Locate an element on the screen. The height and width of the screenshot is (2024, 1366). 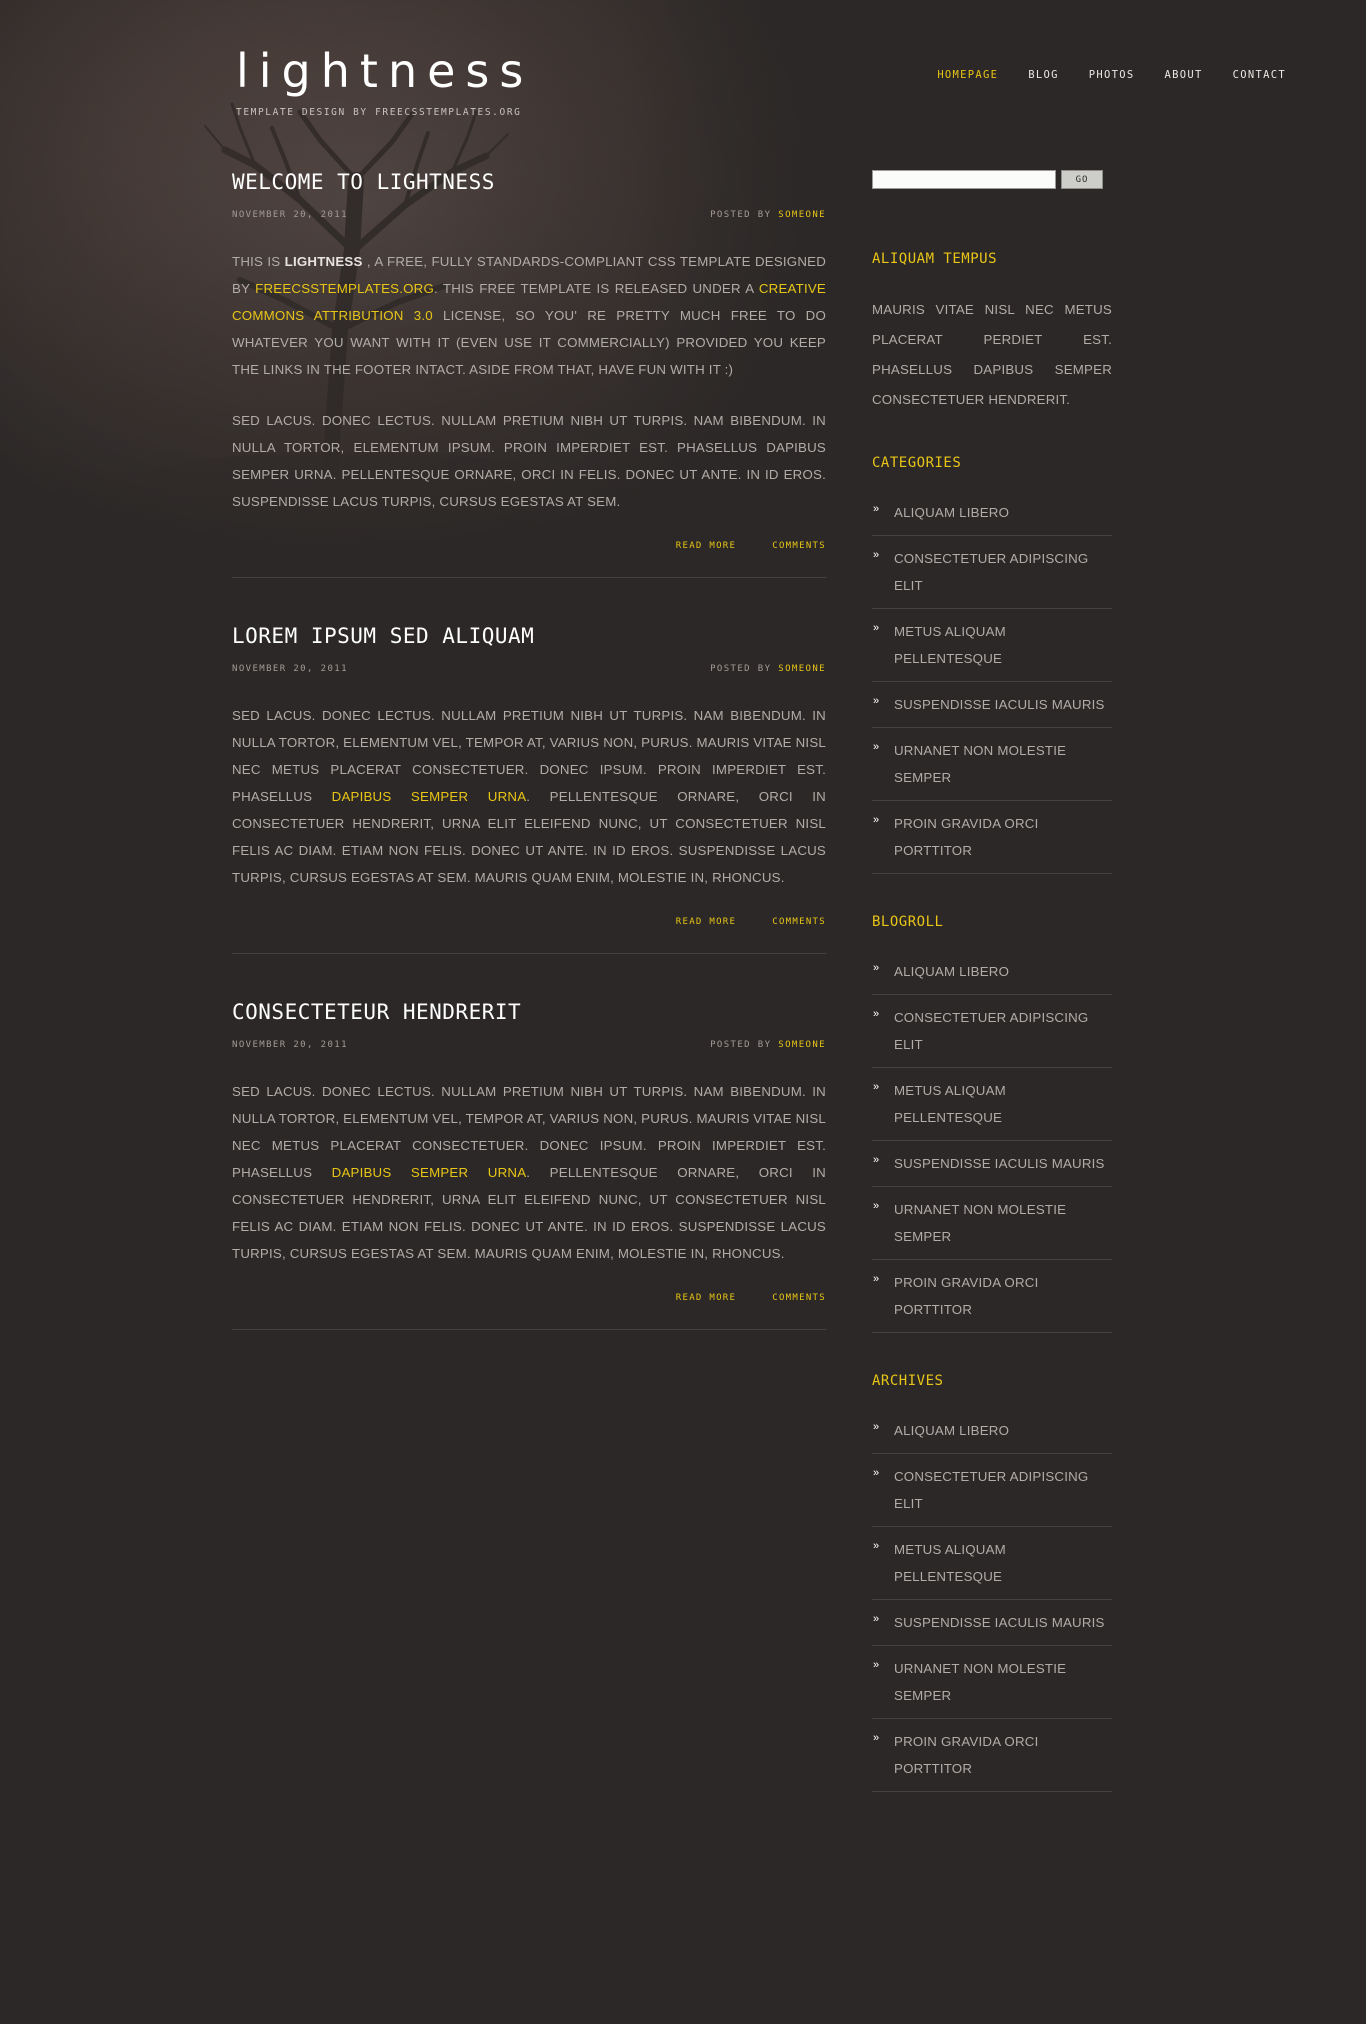
post-date: NOVEMBER 20, 2011 is located at coordinates (290, 669).